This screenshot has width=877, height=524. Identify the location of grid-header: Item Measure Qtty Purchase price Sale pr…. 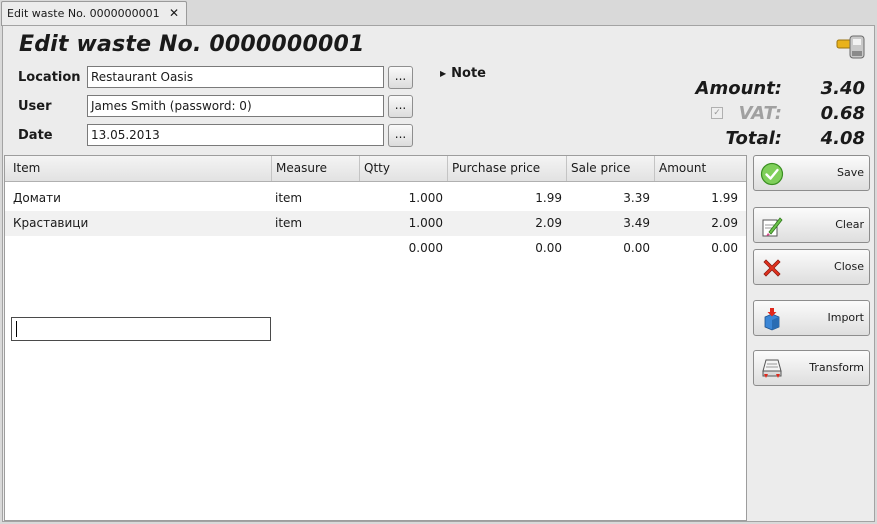
(375, 169).